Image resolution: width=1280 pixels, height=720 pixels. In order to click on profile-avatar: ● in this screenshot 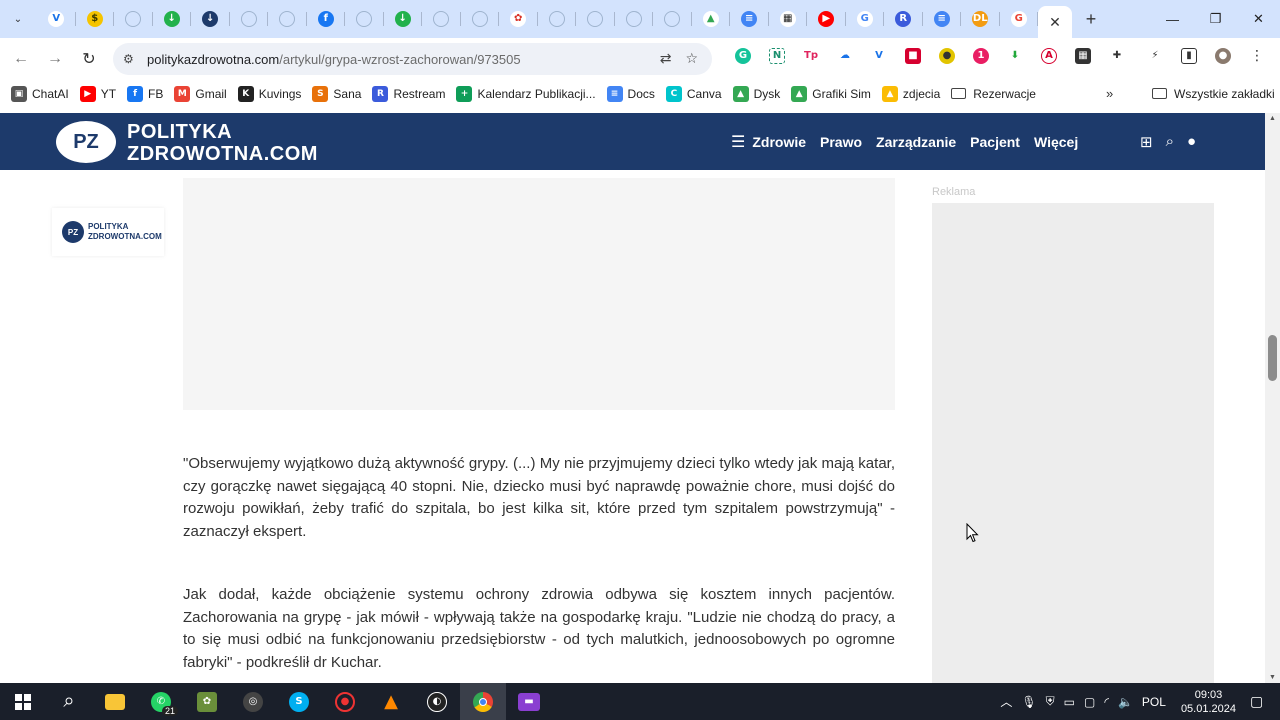, I will do `click(1223, 55)`.